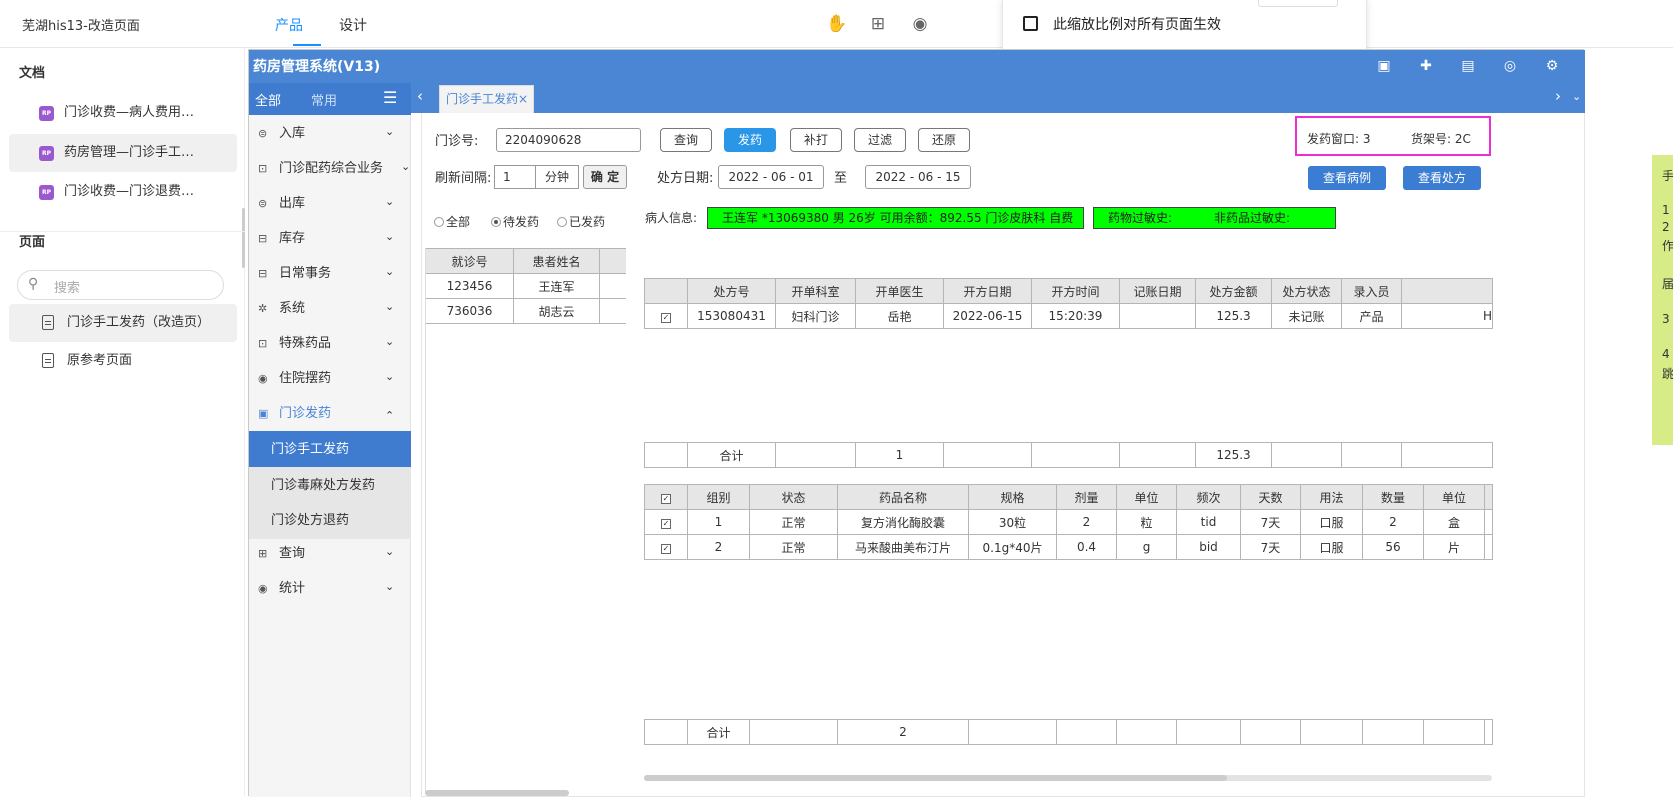  I want to click on col-header: 频次, so click(1208, 497).